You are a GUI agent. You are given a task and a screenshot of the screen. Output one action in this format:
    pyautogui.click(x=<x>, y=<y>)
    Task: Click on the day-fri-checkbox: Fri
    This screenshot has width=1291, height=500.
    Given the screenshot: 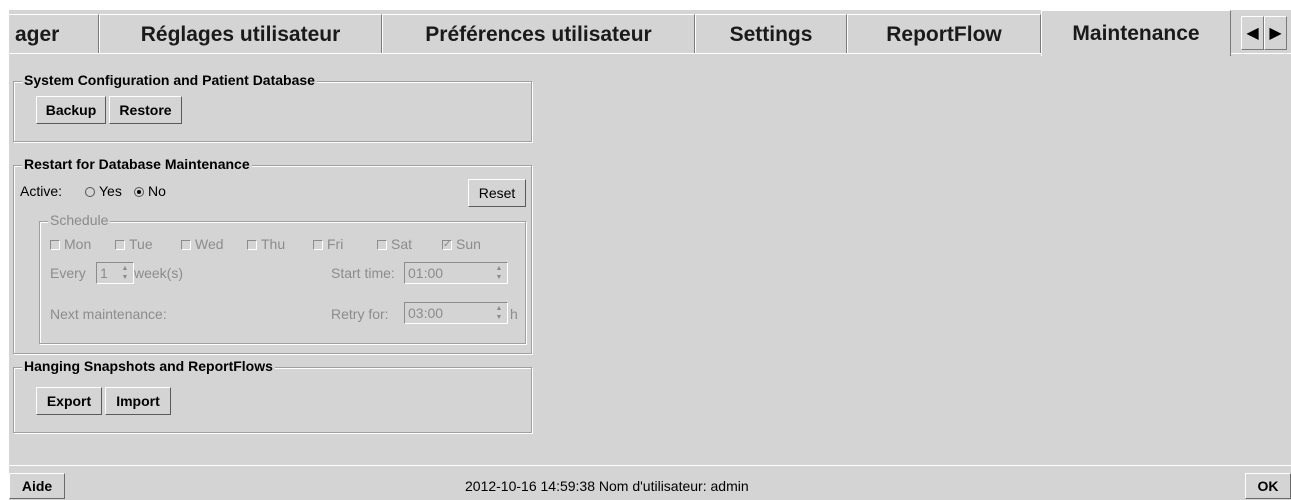 What is the action you would take?
    pyautogui.click(x=328, y=244)
    